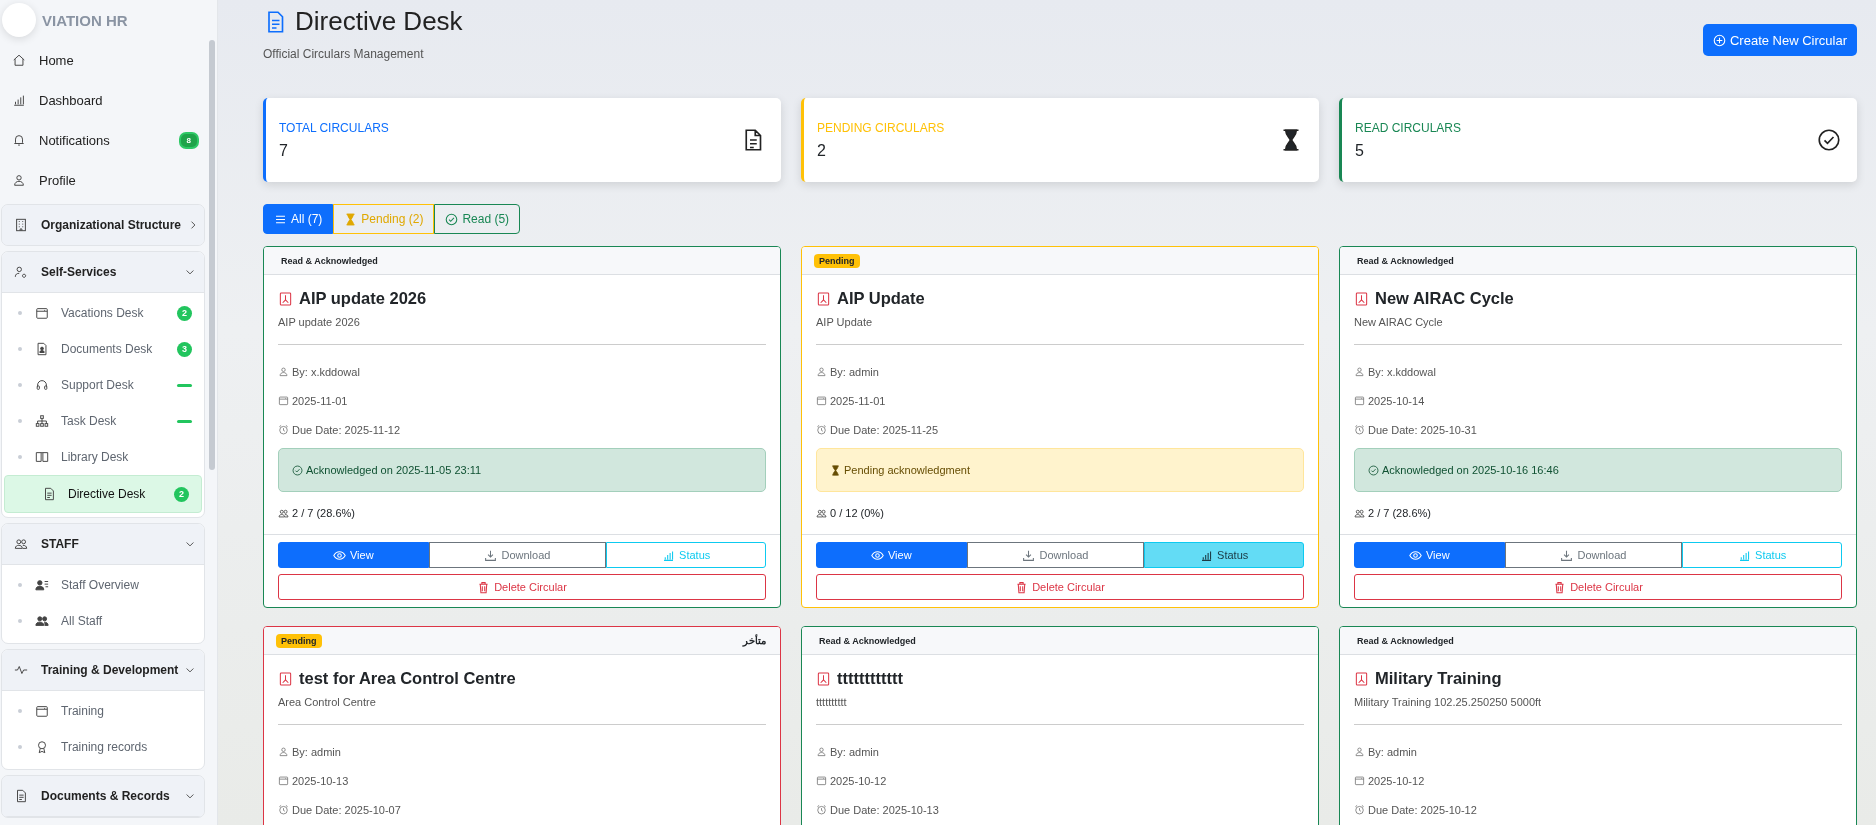  What do you see at coordinates (346, 429) in the screenshot?
I see `due-date-text: Due Date: 2025-11-12` at bounding box center [346, 429].